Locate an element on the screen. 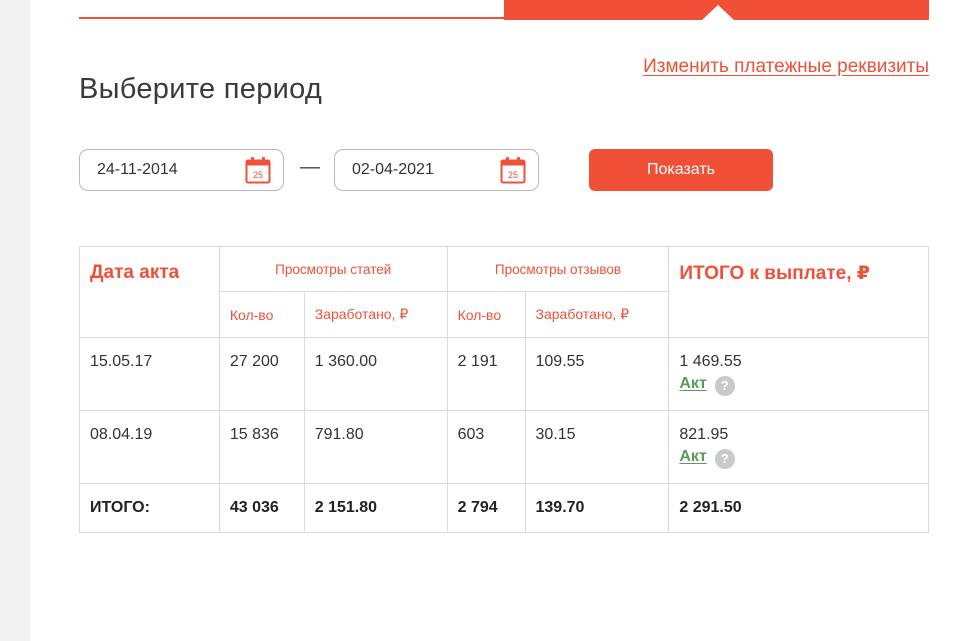 This screenshot has width=969, height=641. totals-reviews-earned: 139.70 is located at coordinates (597, 508).